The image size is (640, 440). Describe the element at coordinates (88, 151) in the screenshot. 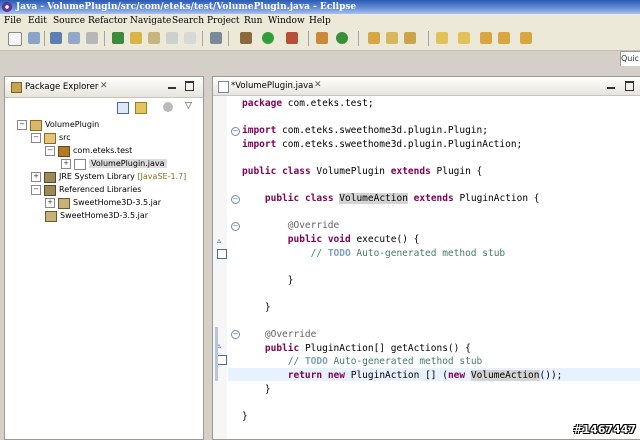

I see `tree-item-package: − com.eteks.test` at that location.